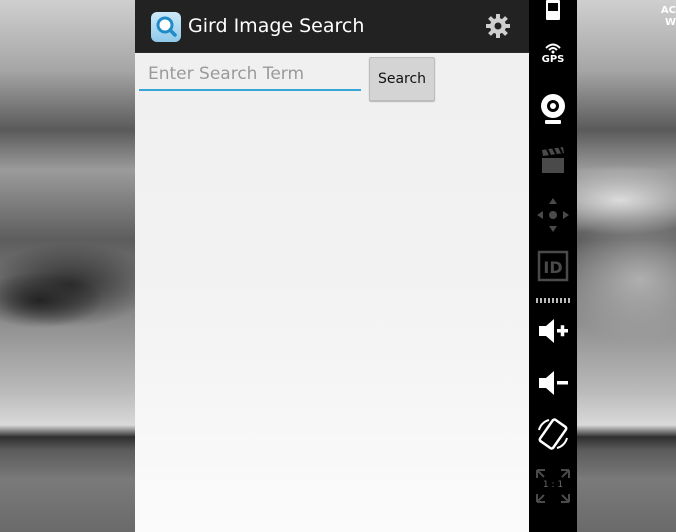 The width and height of the screenshot is (676, 532). What do you see at coordinates (553, 215) in the screenshot?
I see `dpad-icon` at bounding box center [553, 215].